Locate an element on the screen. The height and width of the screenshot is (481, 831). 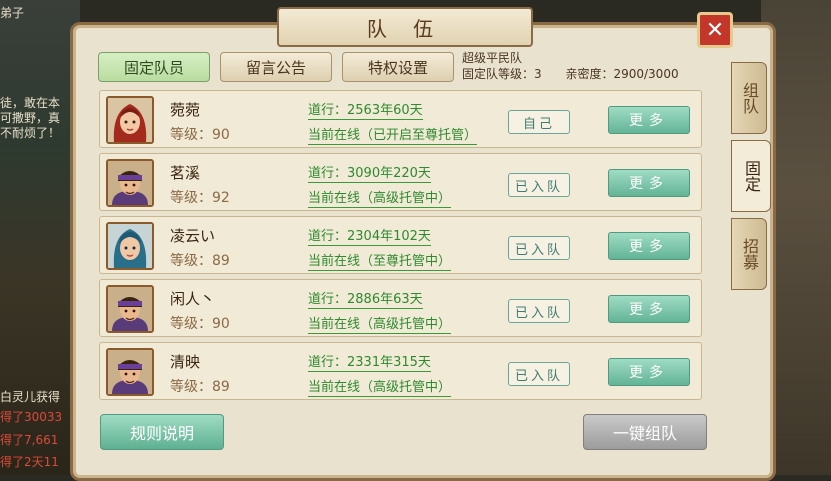
member-row: 清映 等级：89 道行：2331年315天 当前在线（高级托管中） 已入队 更多 is located at coordinates (400, 371).